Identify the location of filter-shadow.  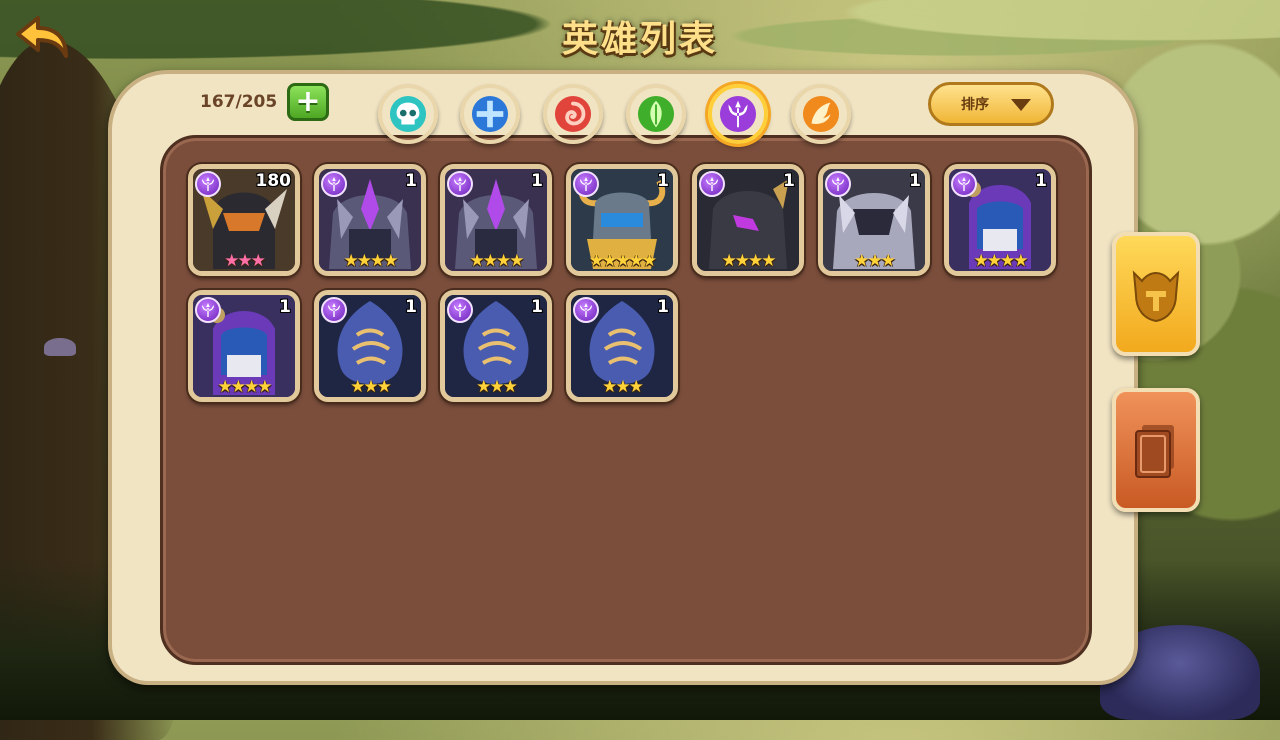
(408, 114).